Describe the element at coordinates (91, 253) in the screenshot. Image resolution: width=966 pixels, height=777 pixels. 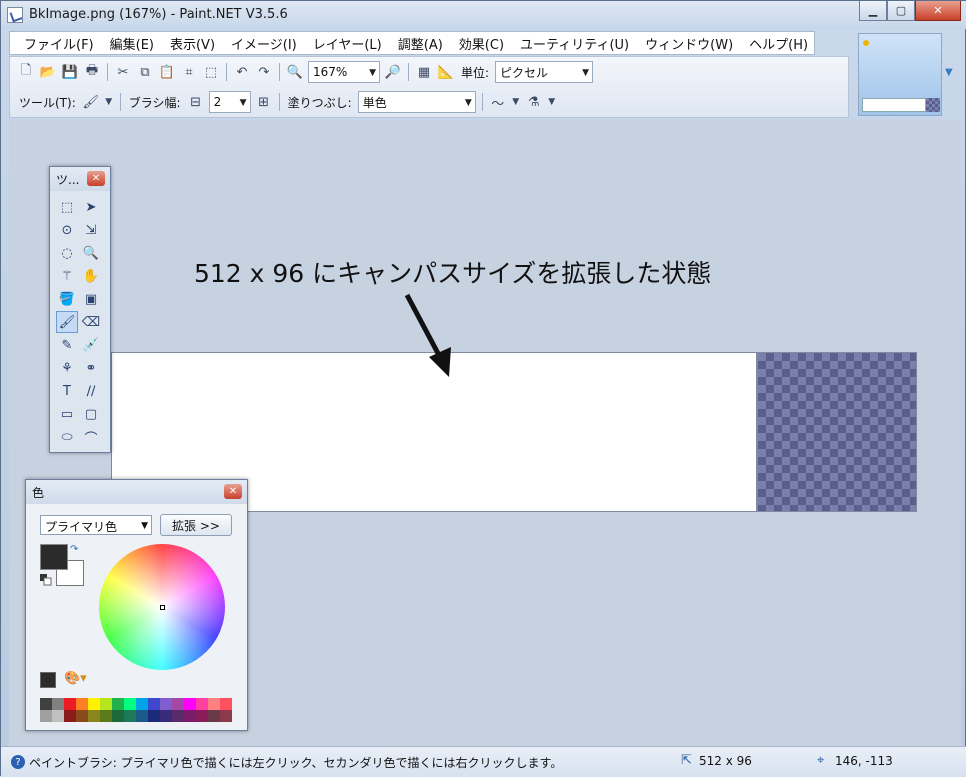
I see `zoom-icon: 🔍` at that location.